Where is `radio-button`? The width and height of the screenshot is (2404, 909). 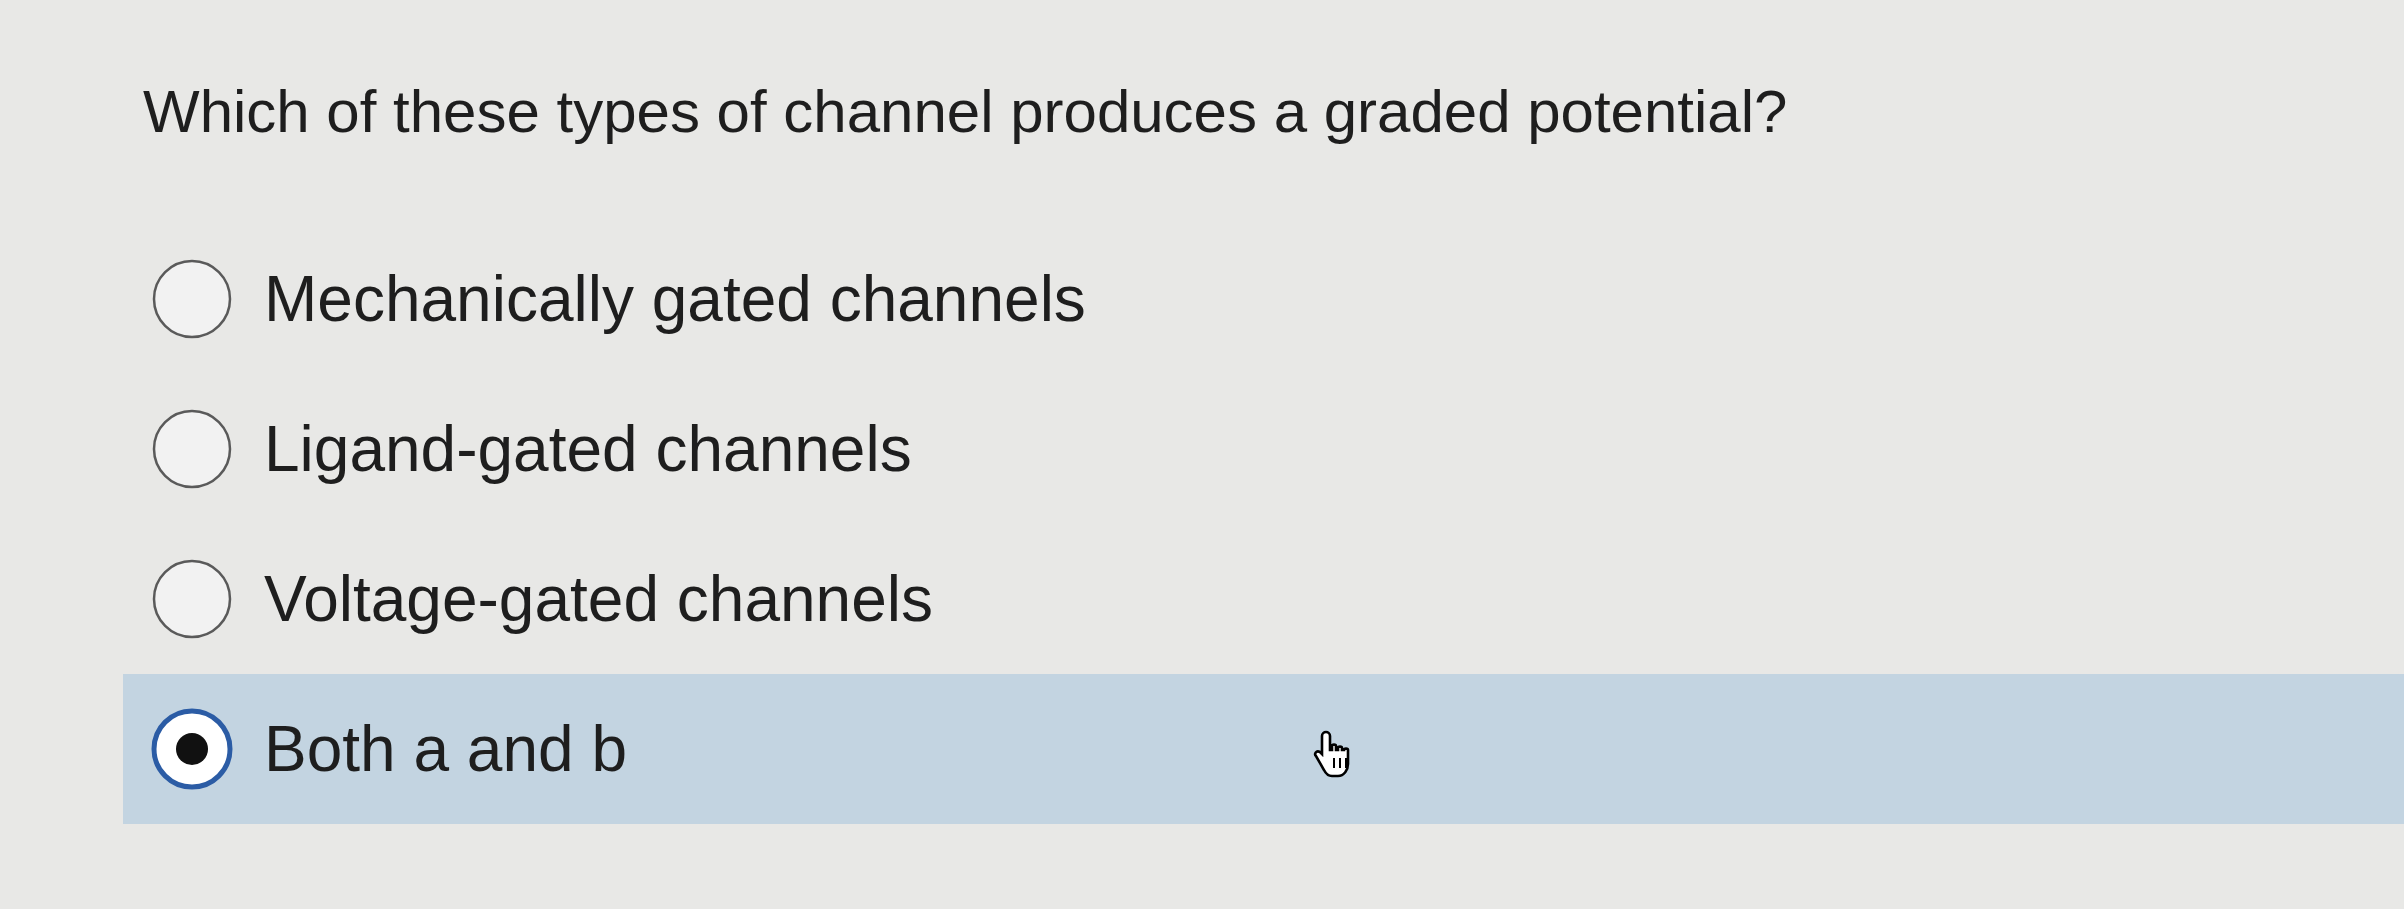 radio-button is located at coordinates (192, 749).